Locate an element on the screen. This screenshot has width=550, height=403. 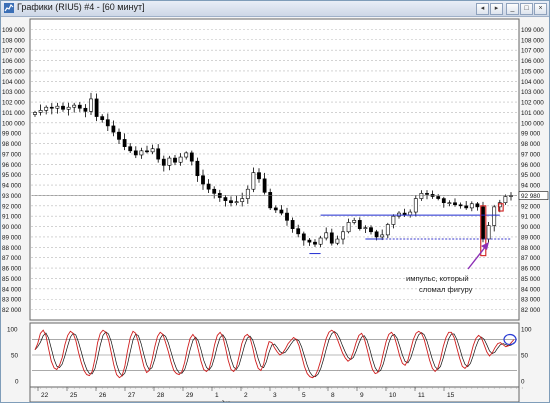
price-axis-tick-left: 94 000 is located at coordinates (12, 186).